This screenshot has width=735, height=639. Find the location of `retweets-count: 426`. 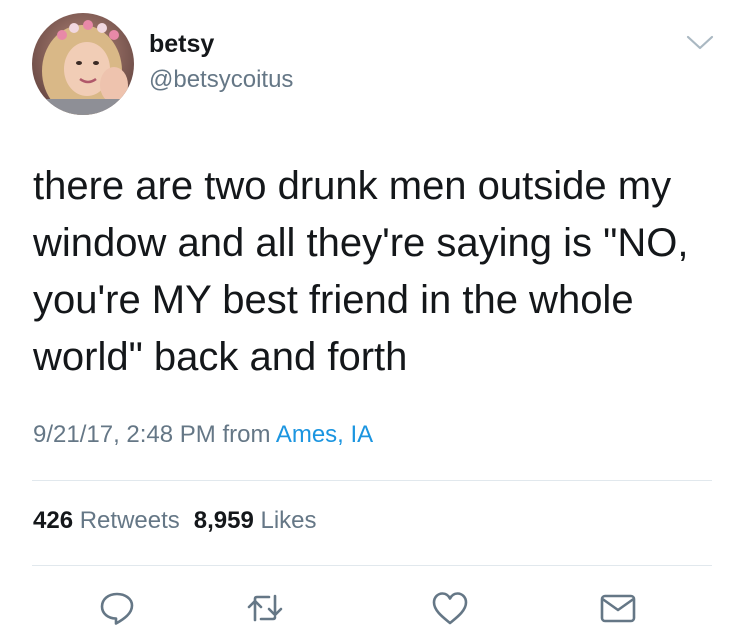

retweets-count: 426 is located at coordinates (53, 520).